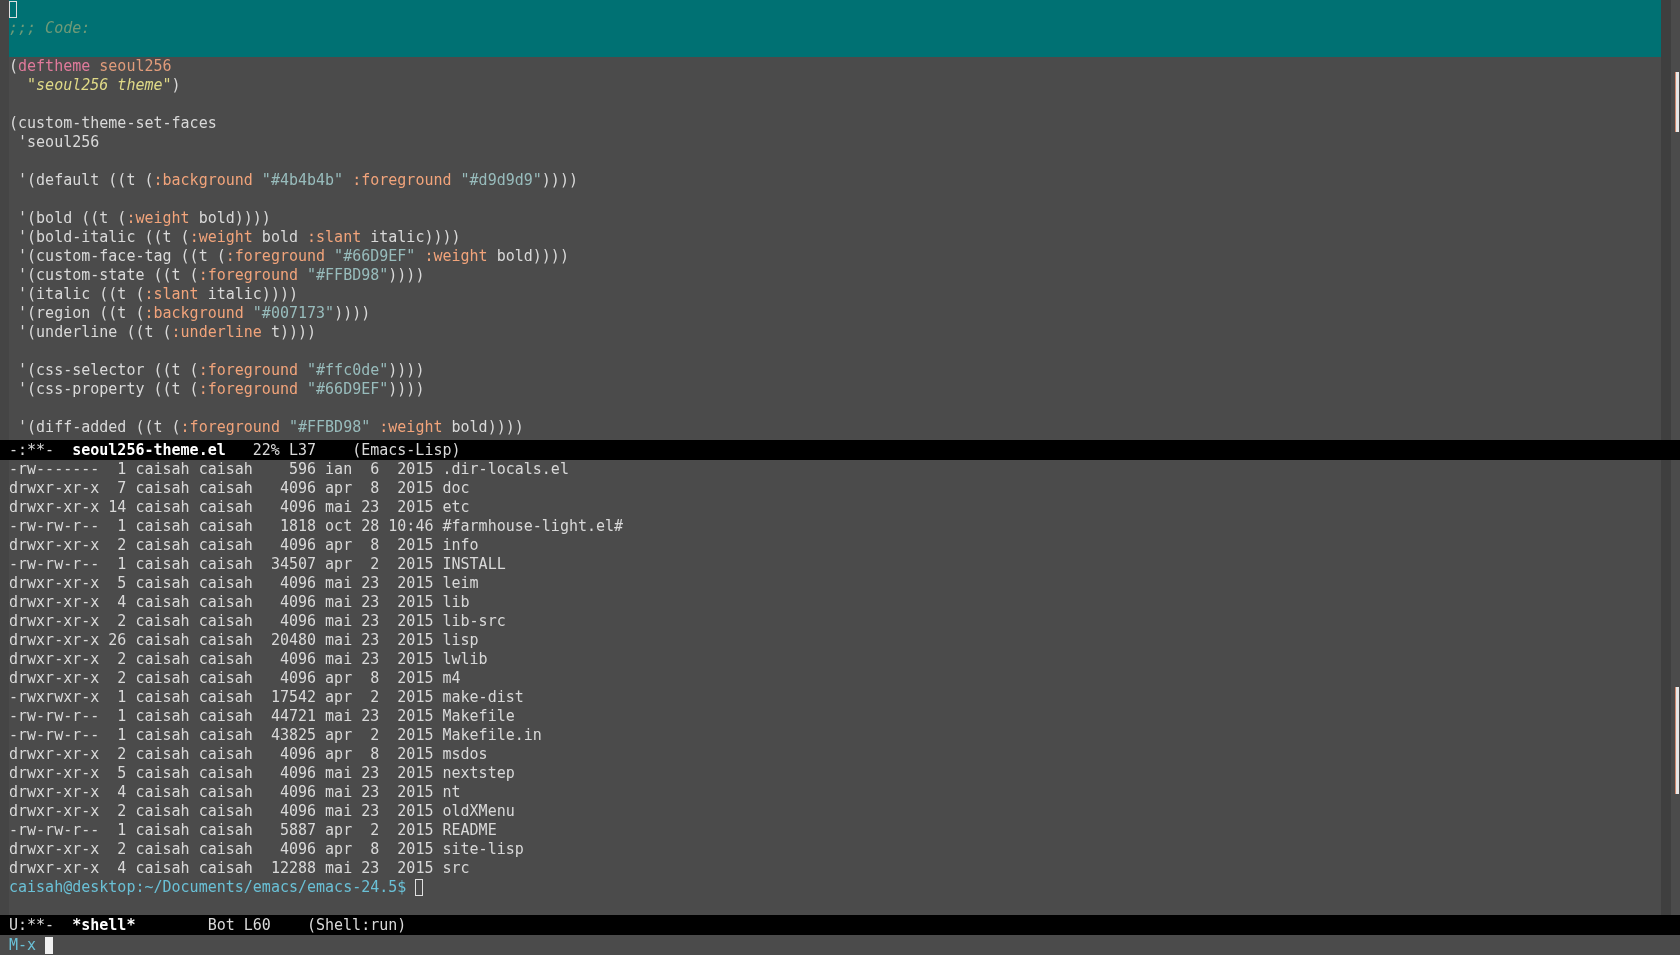  What do you see at coordinates (275, 735) in the screenshot?
I see `listing-line: -rw-rw-r-- 1 caisah caisah 43825 apr 2 2015 Makefile.in` at bounding box center [275, 735].